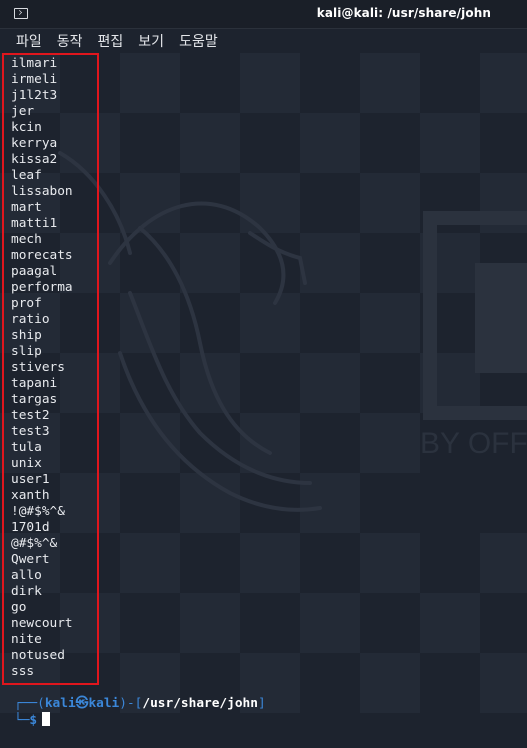 This screenshot has width=527, height=748. What do you see at coordinates (19, 607) in the screenshot?
I see `output-line: go` at bounding box center [19, 607].